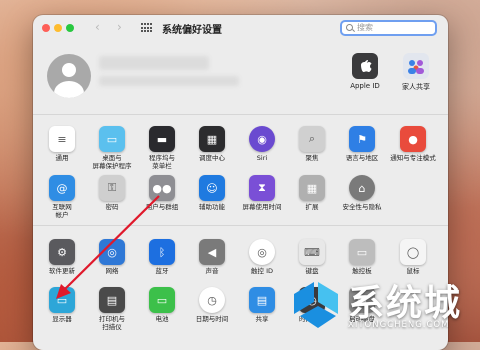 The image size is (480, 350). What do you see at coordinates (316, 305) in the screenshot?
I see `watermark-logo-icon` at bounding box center [316, 305].